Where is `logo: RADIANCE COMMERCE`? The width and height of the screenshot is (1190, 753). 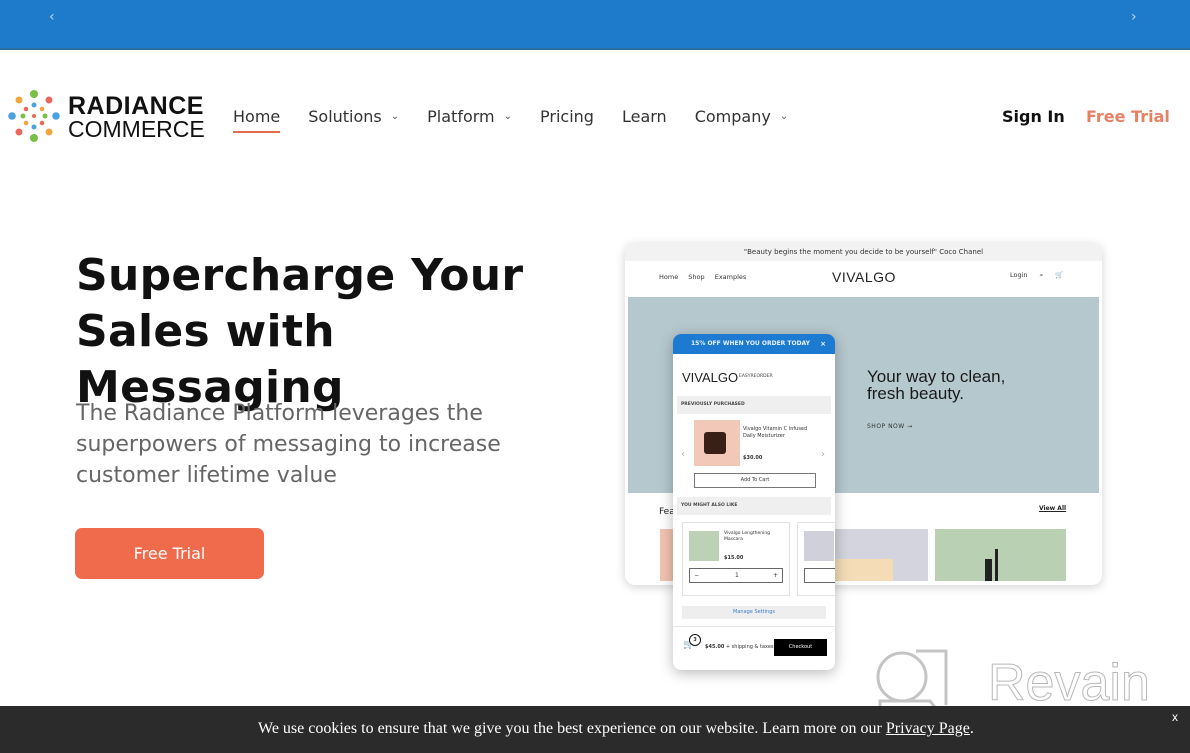 logo: RADIANCE COMMERCE is located at coordinates (106, 116).